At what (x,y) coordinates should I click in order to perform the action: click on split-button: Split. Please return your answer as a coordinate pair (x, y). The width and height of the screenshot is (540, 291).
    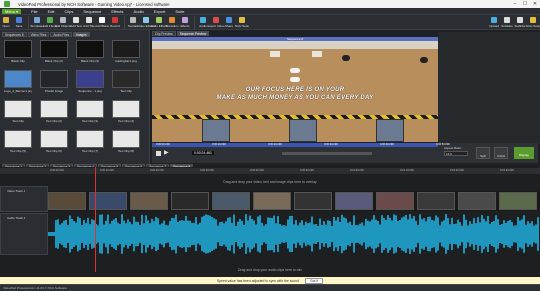
    Looking at the image, I should click on (483, 153).